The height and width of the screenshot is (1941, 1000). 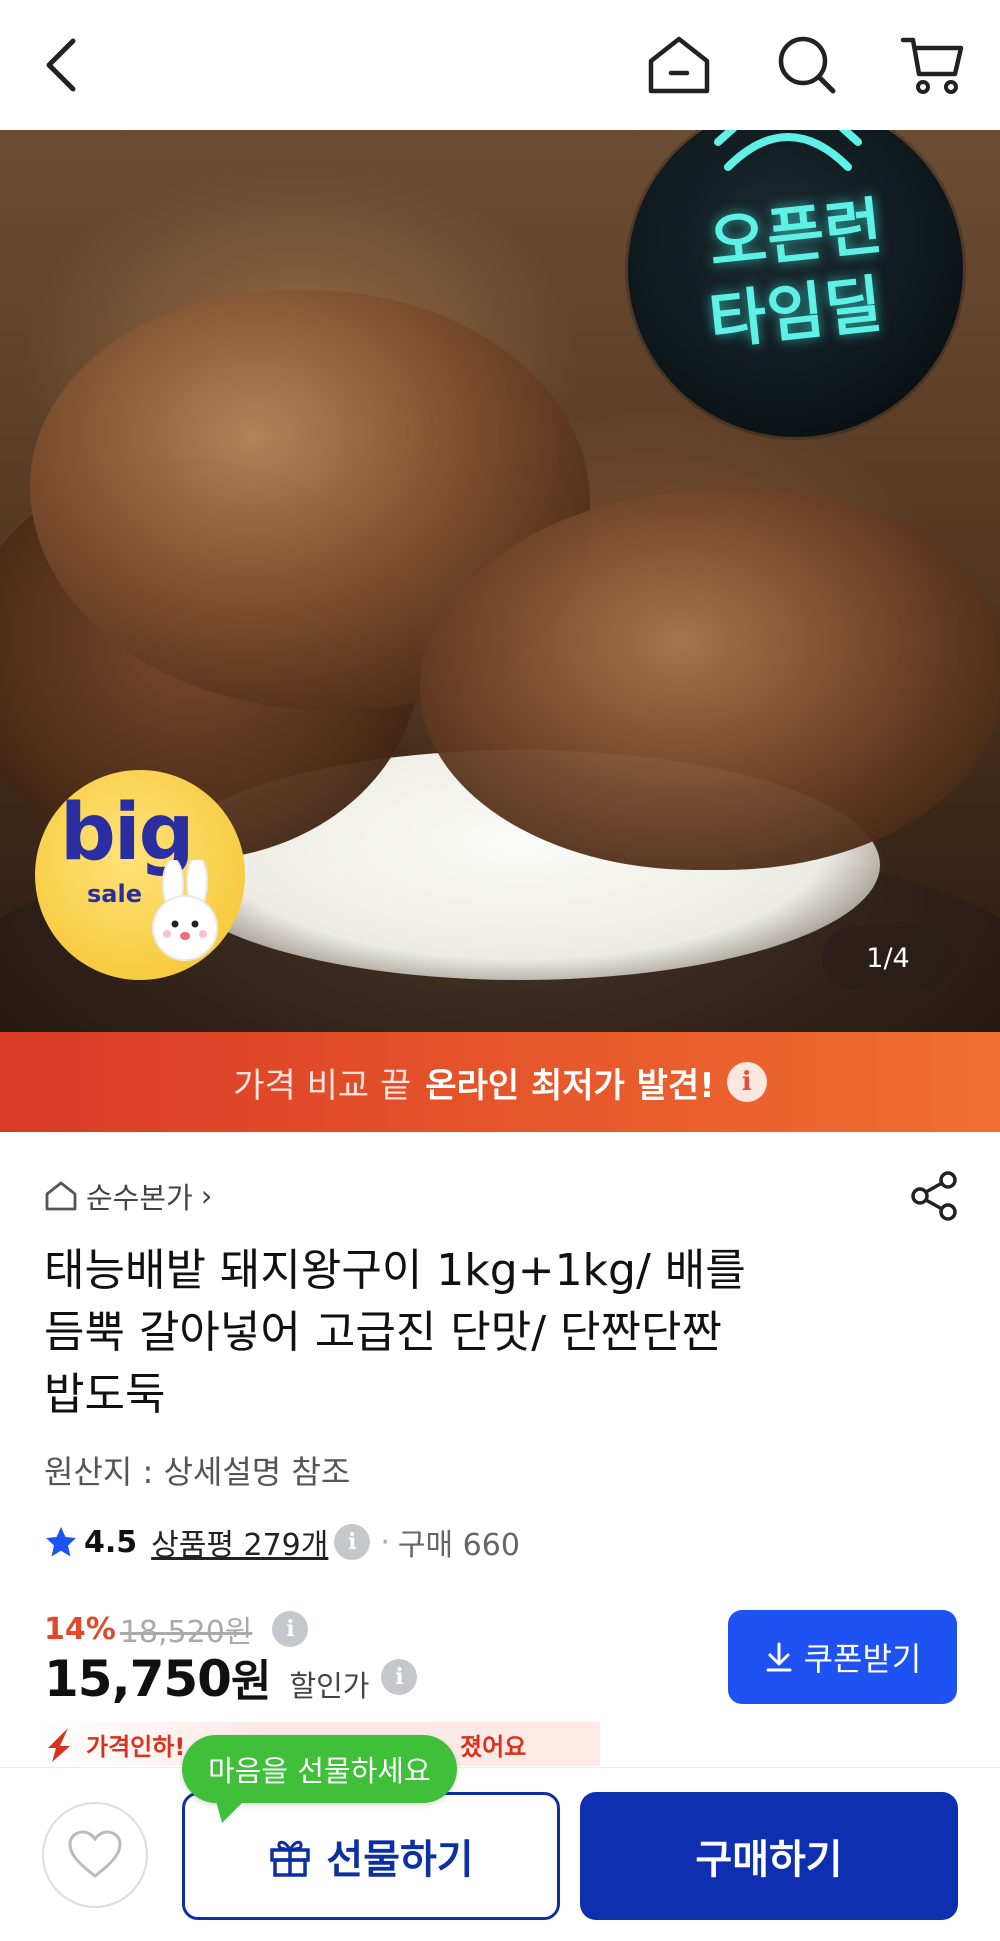 I want to click on search-button, so click(x=807, y=65).